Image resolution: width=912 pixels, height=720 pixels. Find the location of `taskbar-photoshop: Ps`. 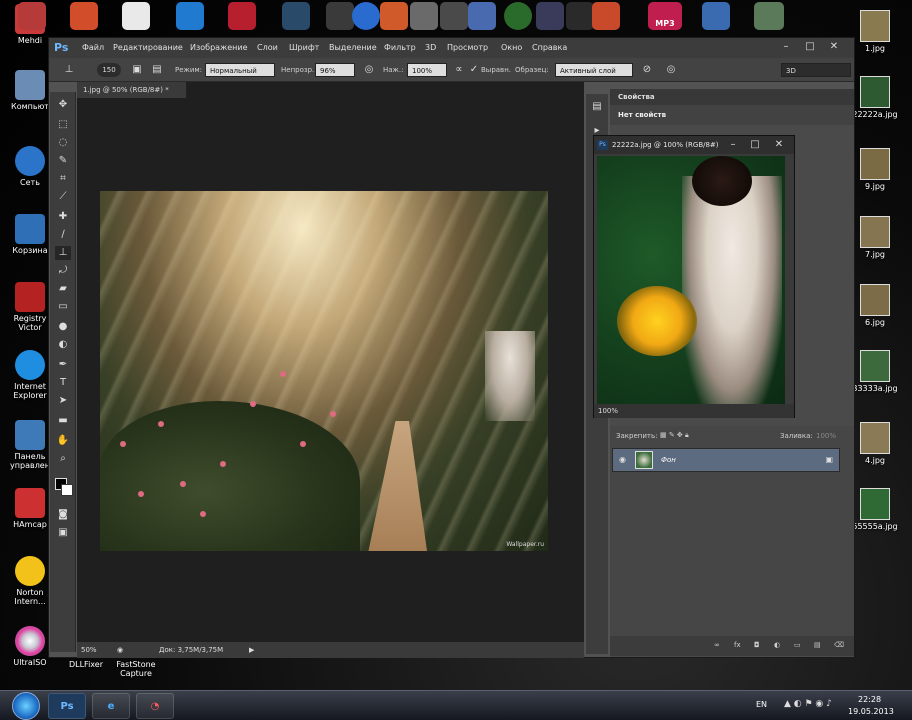

taskbar-photoshop: Ps is located at coordinates (67, 706).